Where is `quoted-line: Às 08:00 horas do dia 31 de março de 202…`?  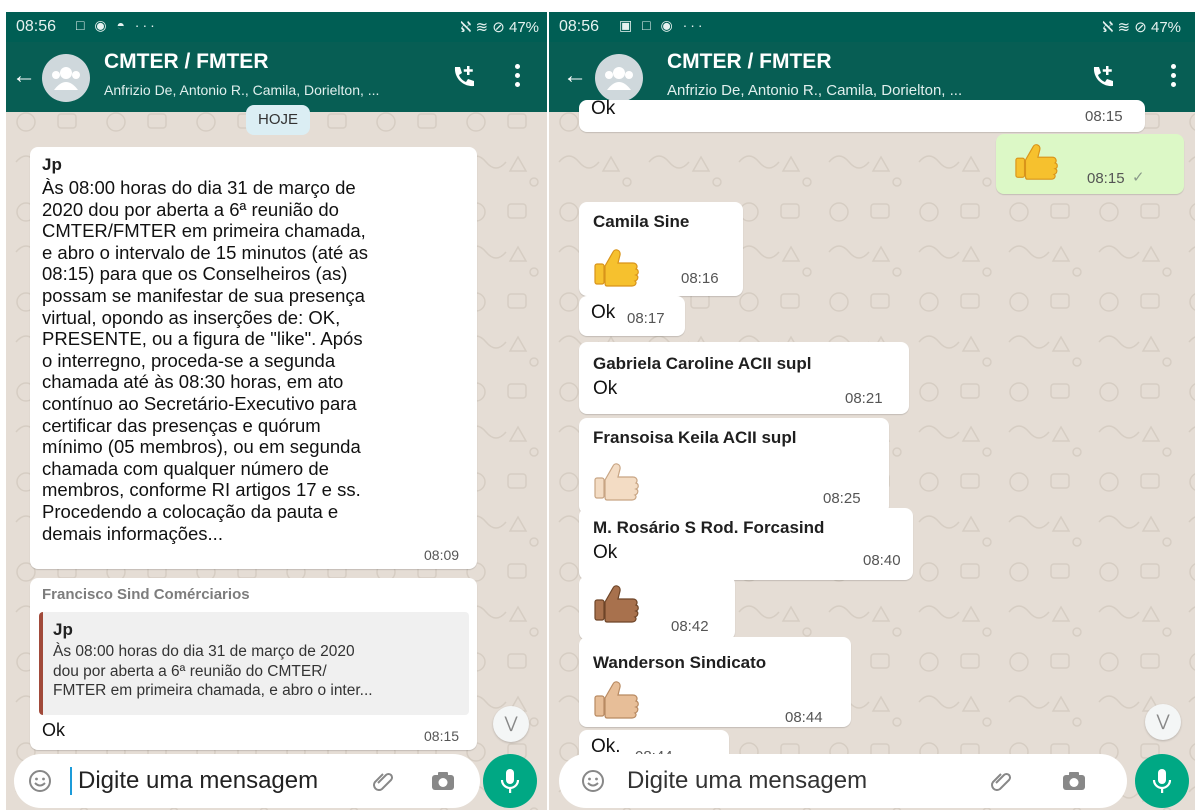
quoted-line: Às 08:00 horas do dia 31 de março de 202… is located at coordinates (204, 651).